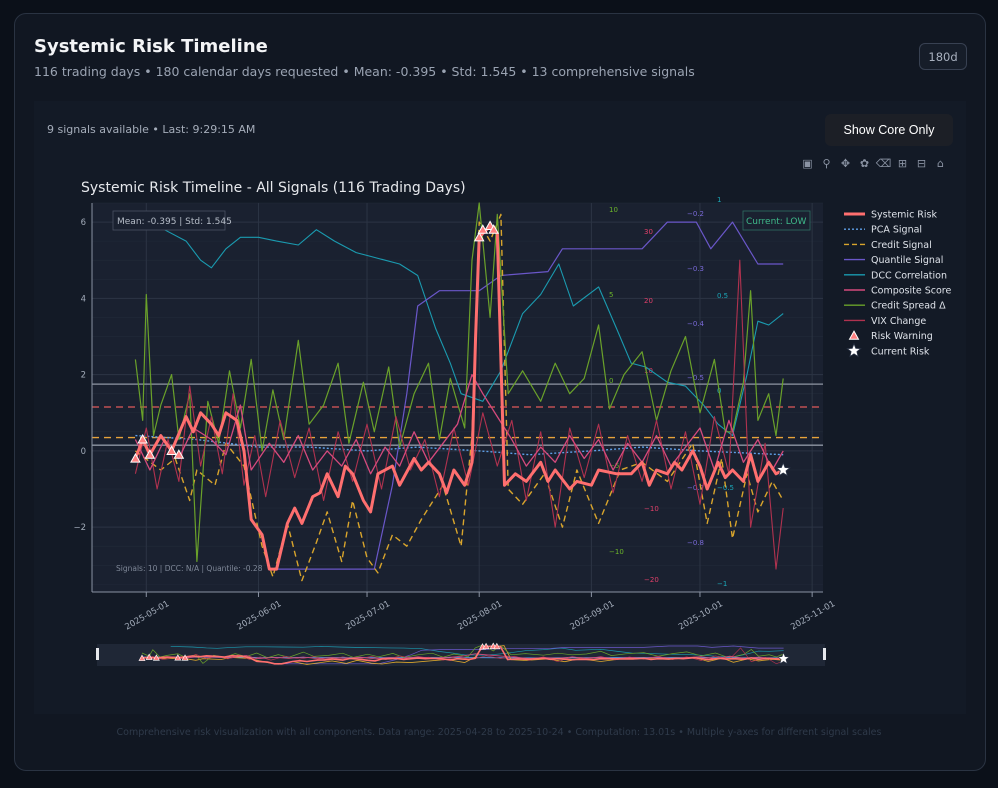  What do you see at coordinates (898, 321) in the screenshot?
I see `legend-label-vix-change: VIX Change` at bounding box center [898, 321].